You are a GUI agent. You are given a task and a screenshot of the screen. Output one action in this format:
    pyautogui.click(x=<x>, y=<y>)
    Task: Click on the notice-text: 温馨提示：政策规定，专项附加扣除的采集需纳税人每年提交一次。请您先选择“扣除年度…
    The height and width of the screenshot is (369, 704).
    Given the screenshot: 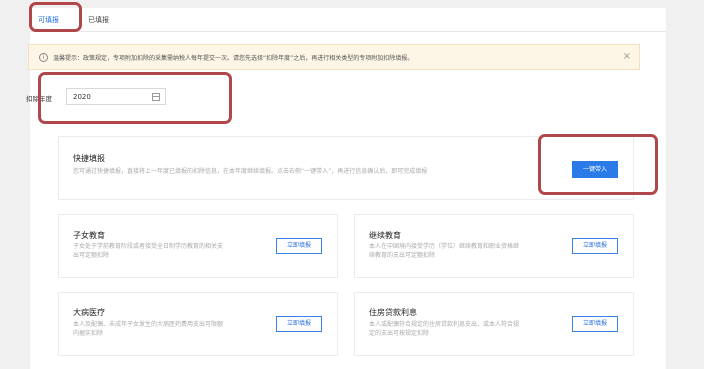 What is the action you would take?
    pyautogui.click(x=233, y=58)
    